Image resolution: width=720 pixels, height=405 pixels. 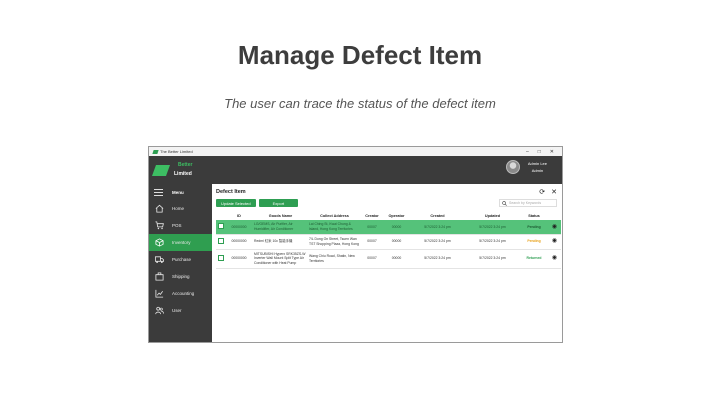 I want to click on refresh-icon: ⟳, so click(x=542, y=192).